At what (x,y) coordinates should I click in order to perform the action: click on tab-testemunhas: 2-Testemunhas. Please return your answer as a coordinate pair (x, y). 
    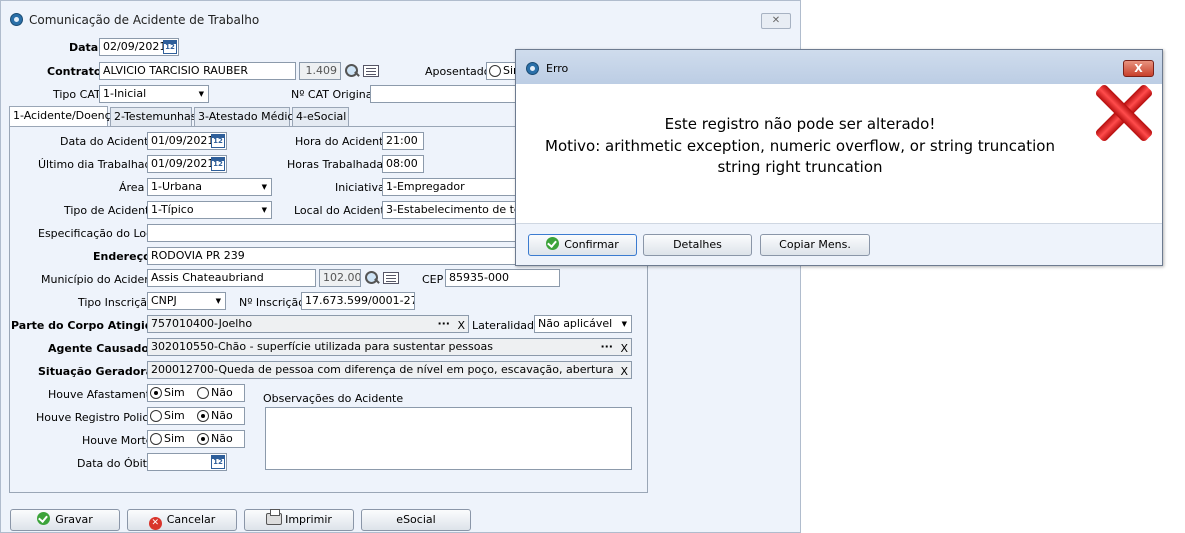
    Looking at the image, I should click on (153, 117).